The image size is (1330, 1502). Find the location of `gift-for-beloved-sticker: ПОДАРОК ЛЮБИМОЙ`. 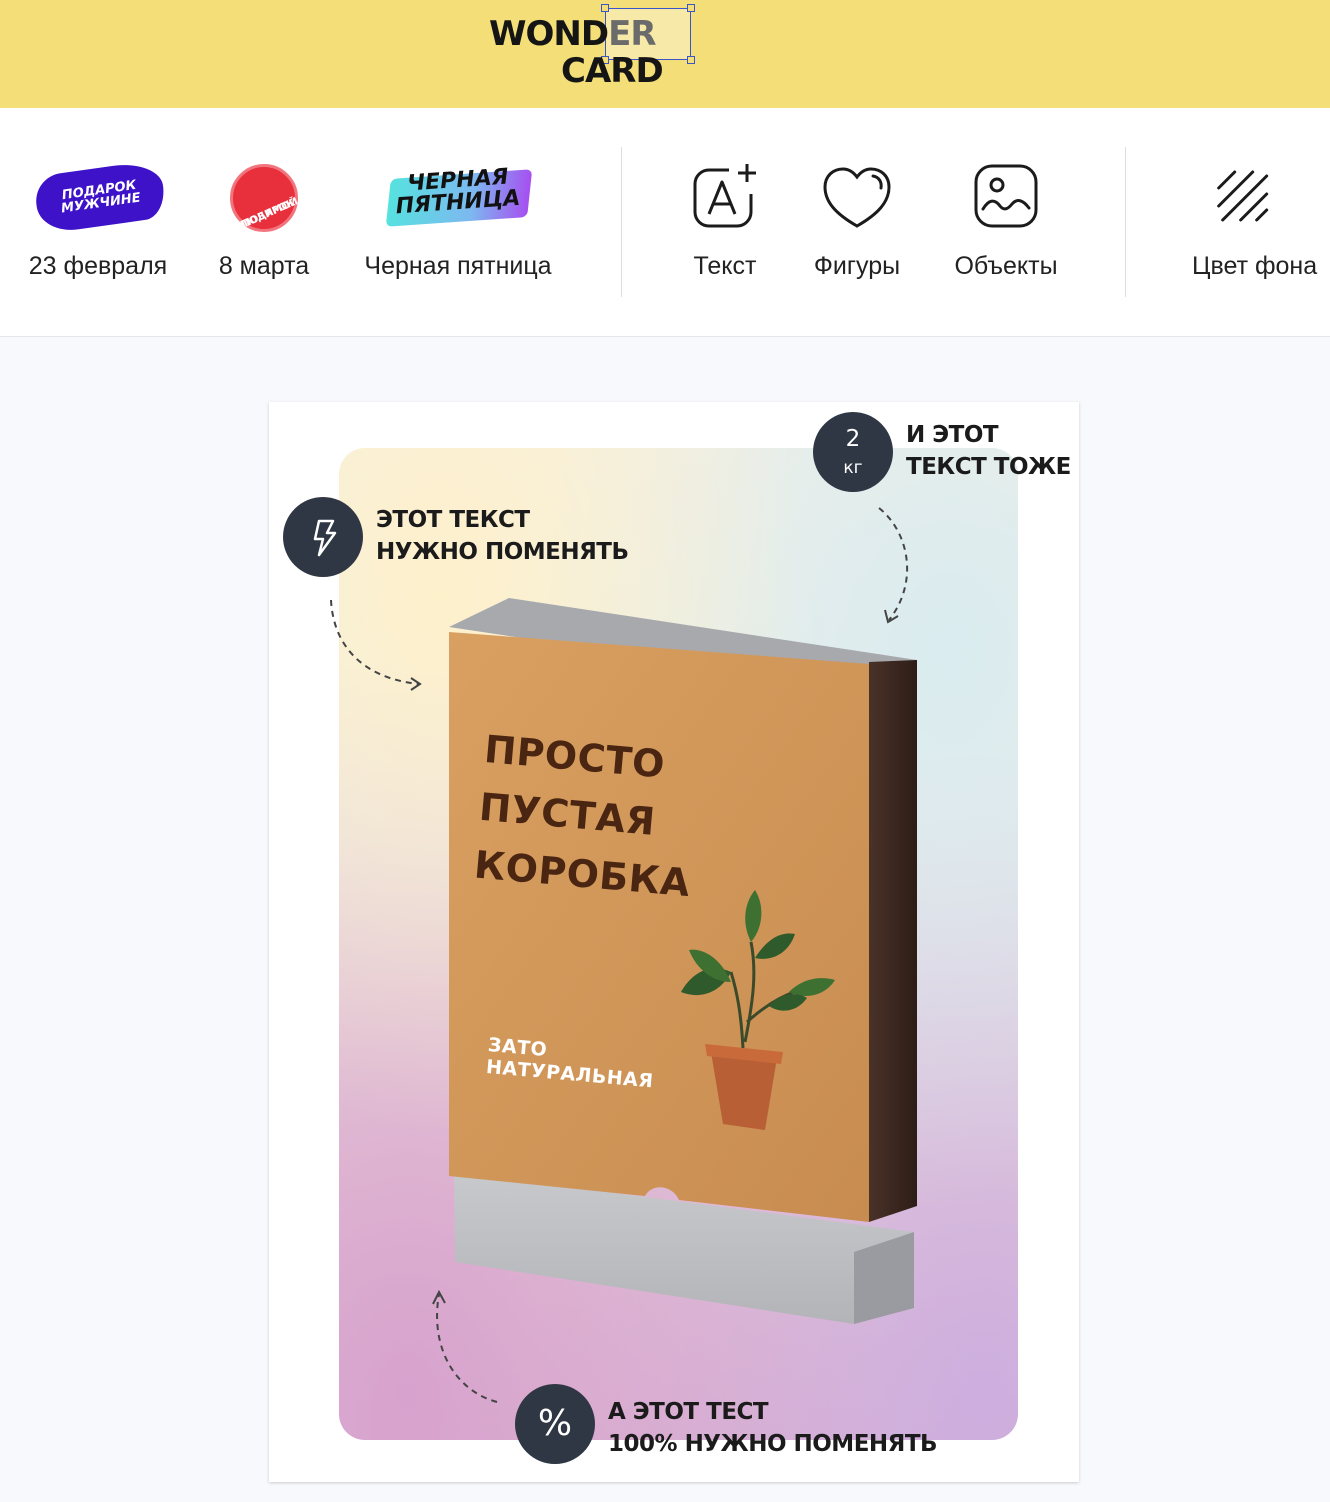

gift-for-beloved-sticker: ПОДАРОК ЛЮБИМОЙ is located at coordinates (265, 198).